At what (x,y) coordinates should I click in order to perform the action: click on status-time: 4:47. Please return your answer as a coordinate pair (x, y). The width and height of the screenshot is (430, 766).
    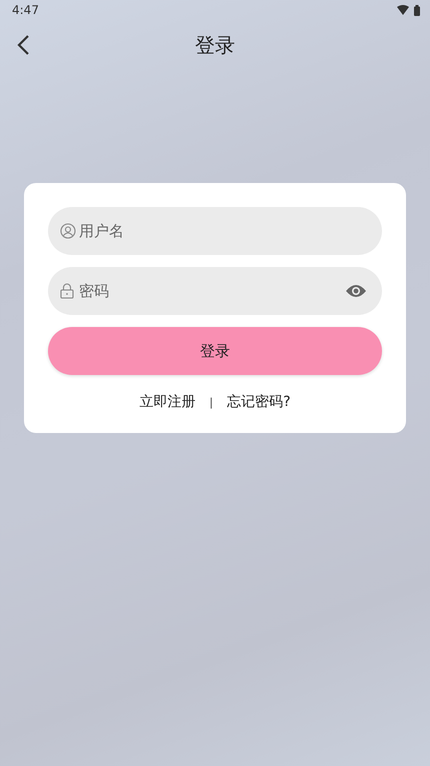
    Looking at the image, I should click on (25, 10).